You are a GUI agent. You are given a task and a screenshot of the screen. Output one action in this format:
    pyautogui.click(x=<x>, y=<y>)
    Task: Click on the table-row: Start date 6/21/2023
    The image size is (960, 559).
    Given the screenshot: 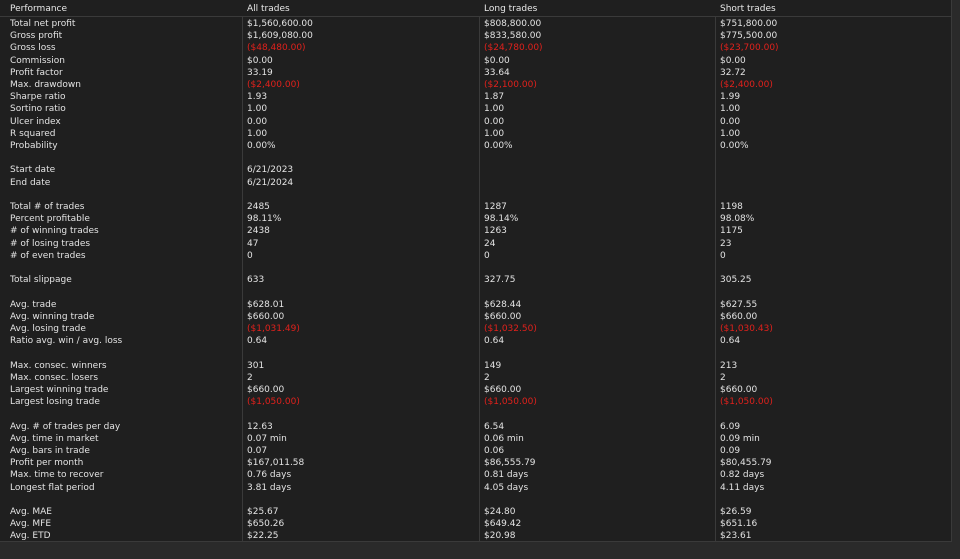 What is the action you would take?
    pyautogui.click(x=476, y=170)
    